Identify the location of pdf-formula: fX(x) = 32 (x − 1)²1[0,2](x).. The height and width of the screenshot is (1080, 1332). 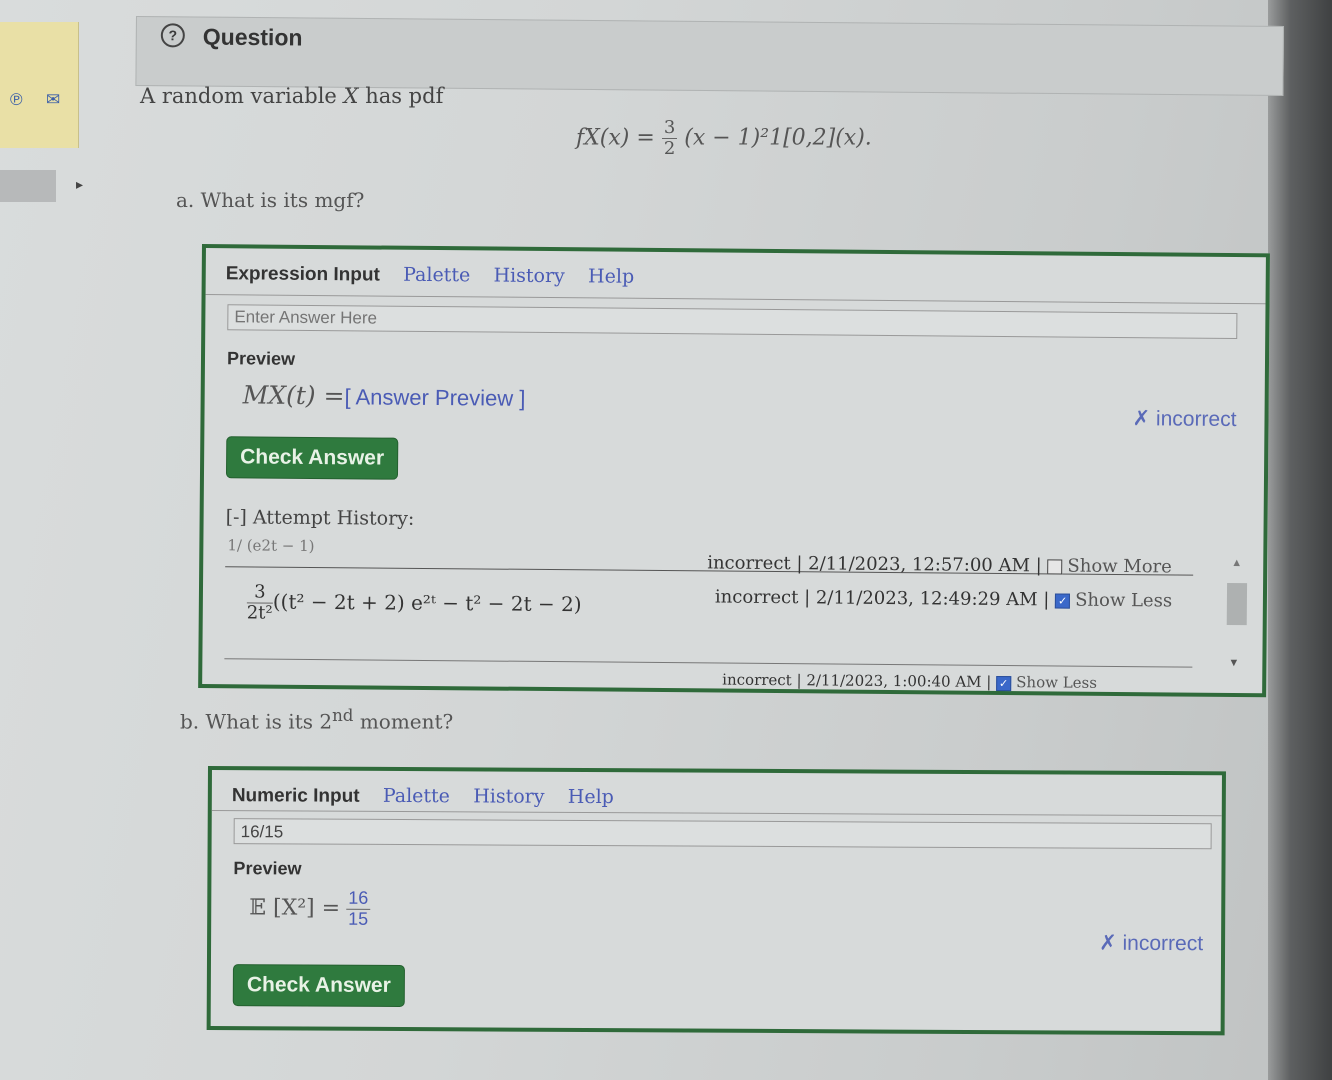
(724, 138).